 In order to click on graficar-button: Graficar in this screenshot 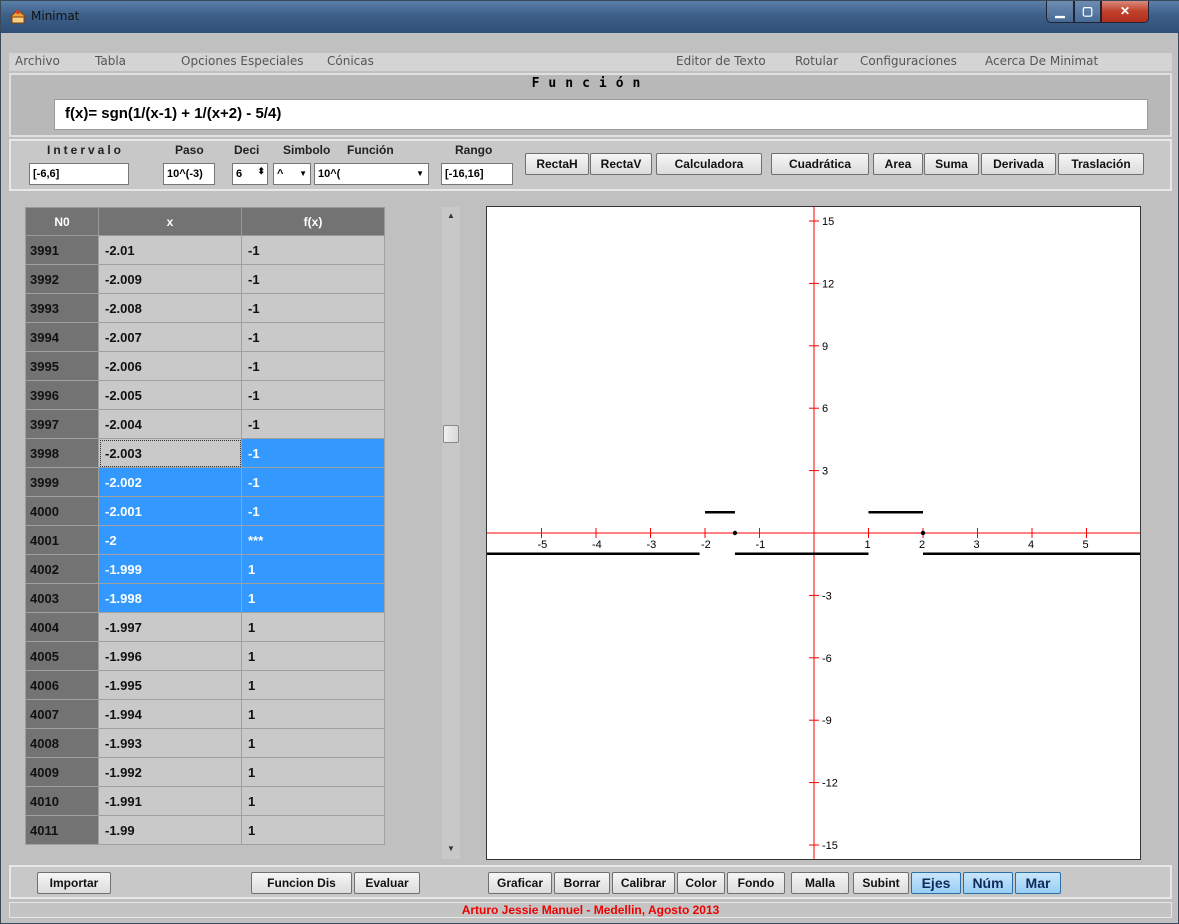, I will do `click(520, 883)`.